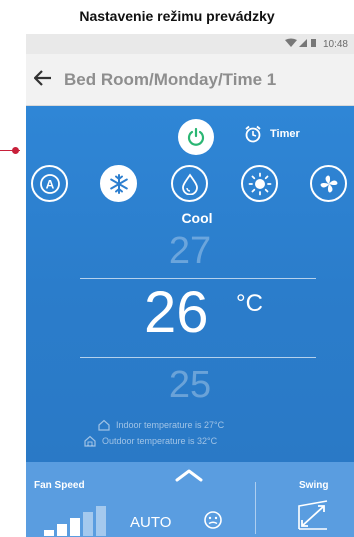 This screenshot has height=537, width=354. Describe the element at coordinates (160, 441) in the screenshot. I see `outdoor-temperature-text: Outdoor temperature is 32°C` at that location.